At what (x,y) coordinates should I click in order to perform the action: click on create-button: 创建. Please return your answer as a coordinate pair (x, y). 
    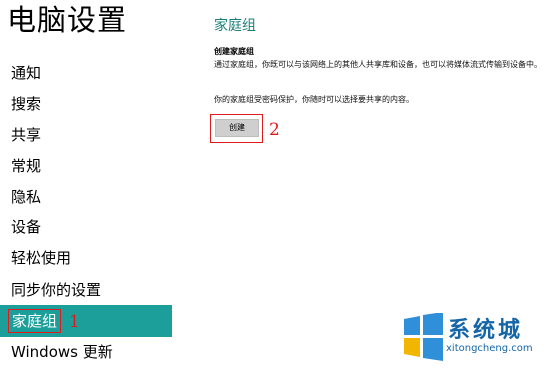
    Looking at the image, I should click on (237, 128).